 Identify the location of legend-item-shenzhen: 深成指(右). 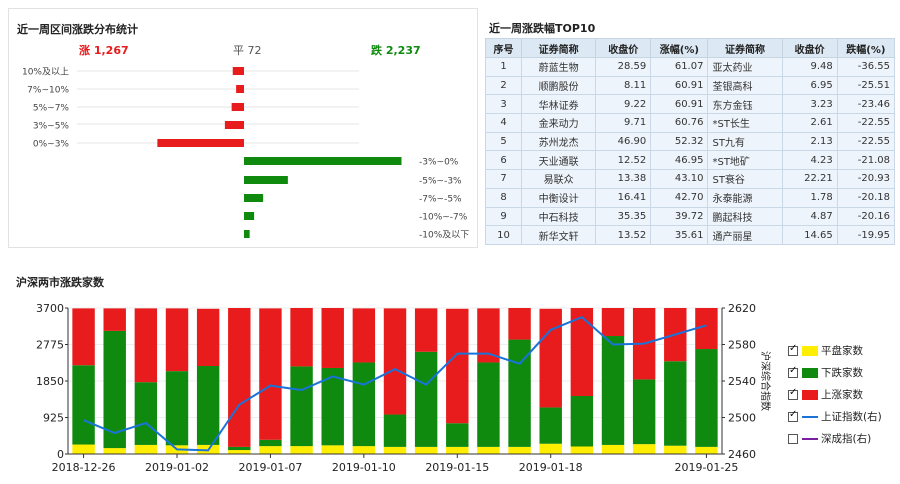
(829, 438).